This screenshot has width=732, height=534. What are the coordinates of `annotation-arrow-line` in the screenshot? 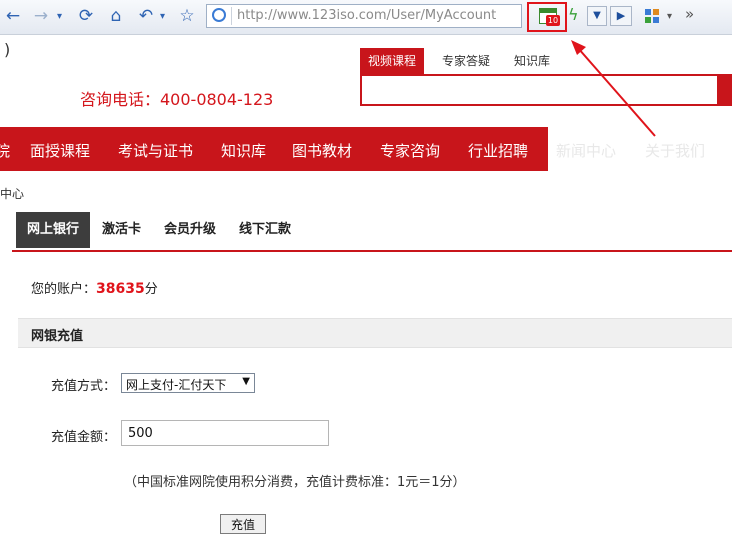 It's located at (616, 92).